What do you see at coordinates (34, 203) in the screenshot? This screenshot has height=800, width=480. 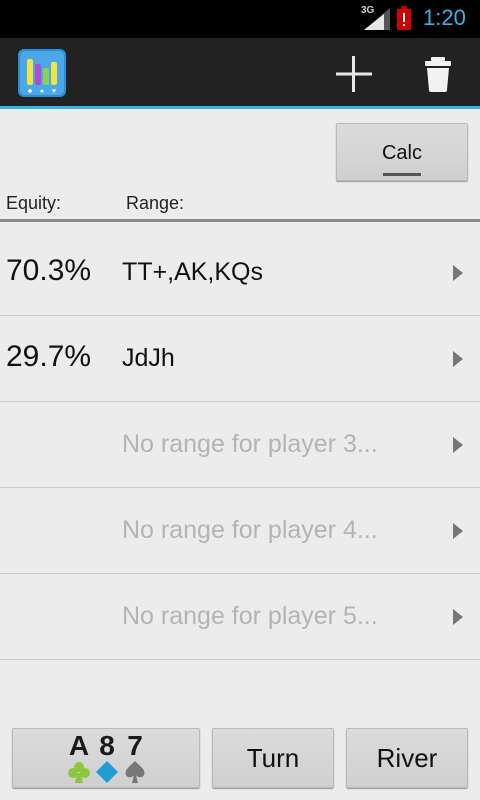 I see `equity-header: Equity:` at bounding box center [34, 203].